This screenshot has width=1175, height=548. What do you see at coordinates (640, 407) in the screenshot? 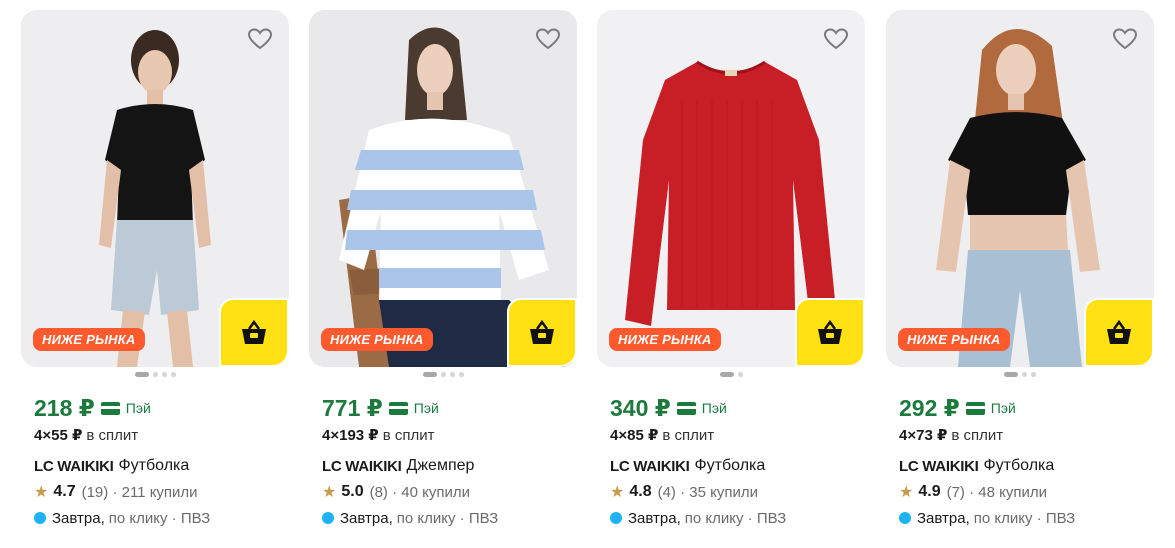
I see `price: 340 ₽` at bounding box center [640, 407].